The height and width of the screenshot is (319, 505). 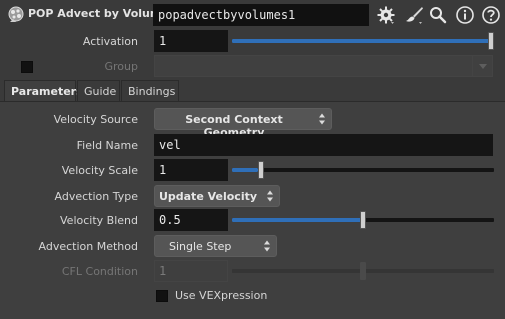 What do you see at coordinates (438, 15) in the screenshot?
I see `search-icon` at bounding box center [438, 15].